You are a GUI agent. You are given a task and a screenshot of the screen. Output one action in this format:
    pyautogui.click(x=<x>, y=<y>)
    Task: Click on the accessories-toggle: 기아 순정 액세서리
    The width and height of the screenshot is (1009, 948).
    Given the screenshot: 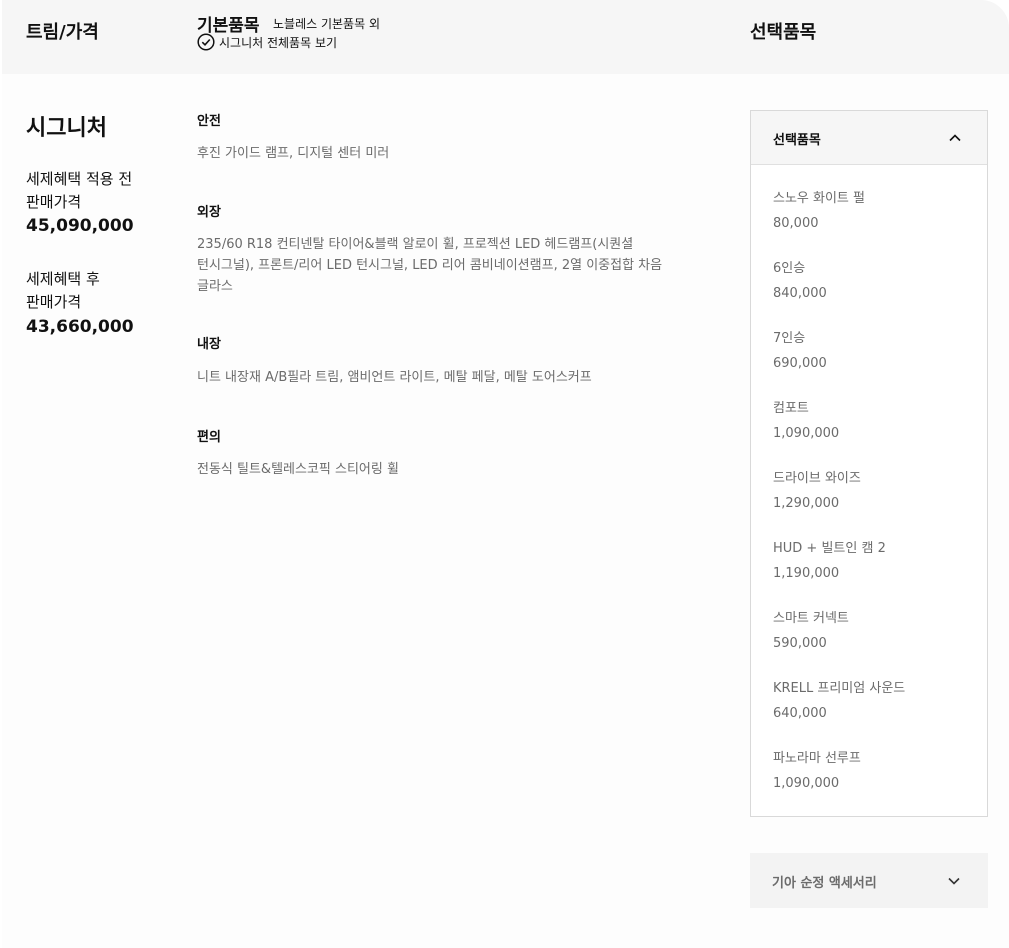 What is the action you would take?
    pyautogui.click(x=869, y=880)
    